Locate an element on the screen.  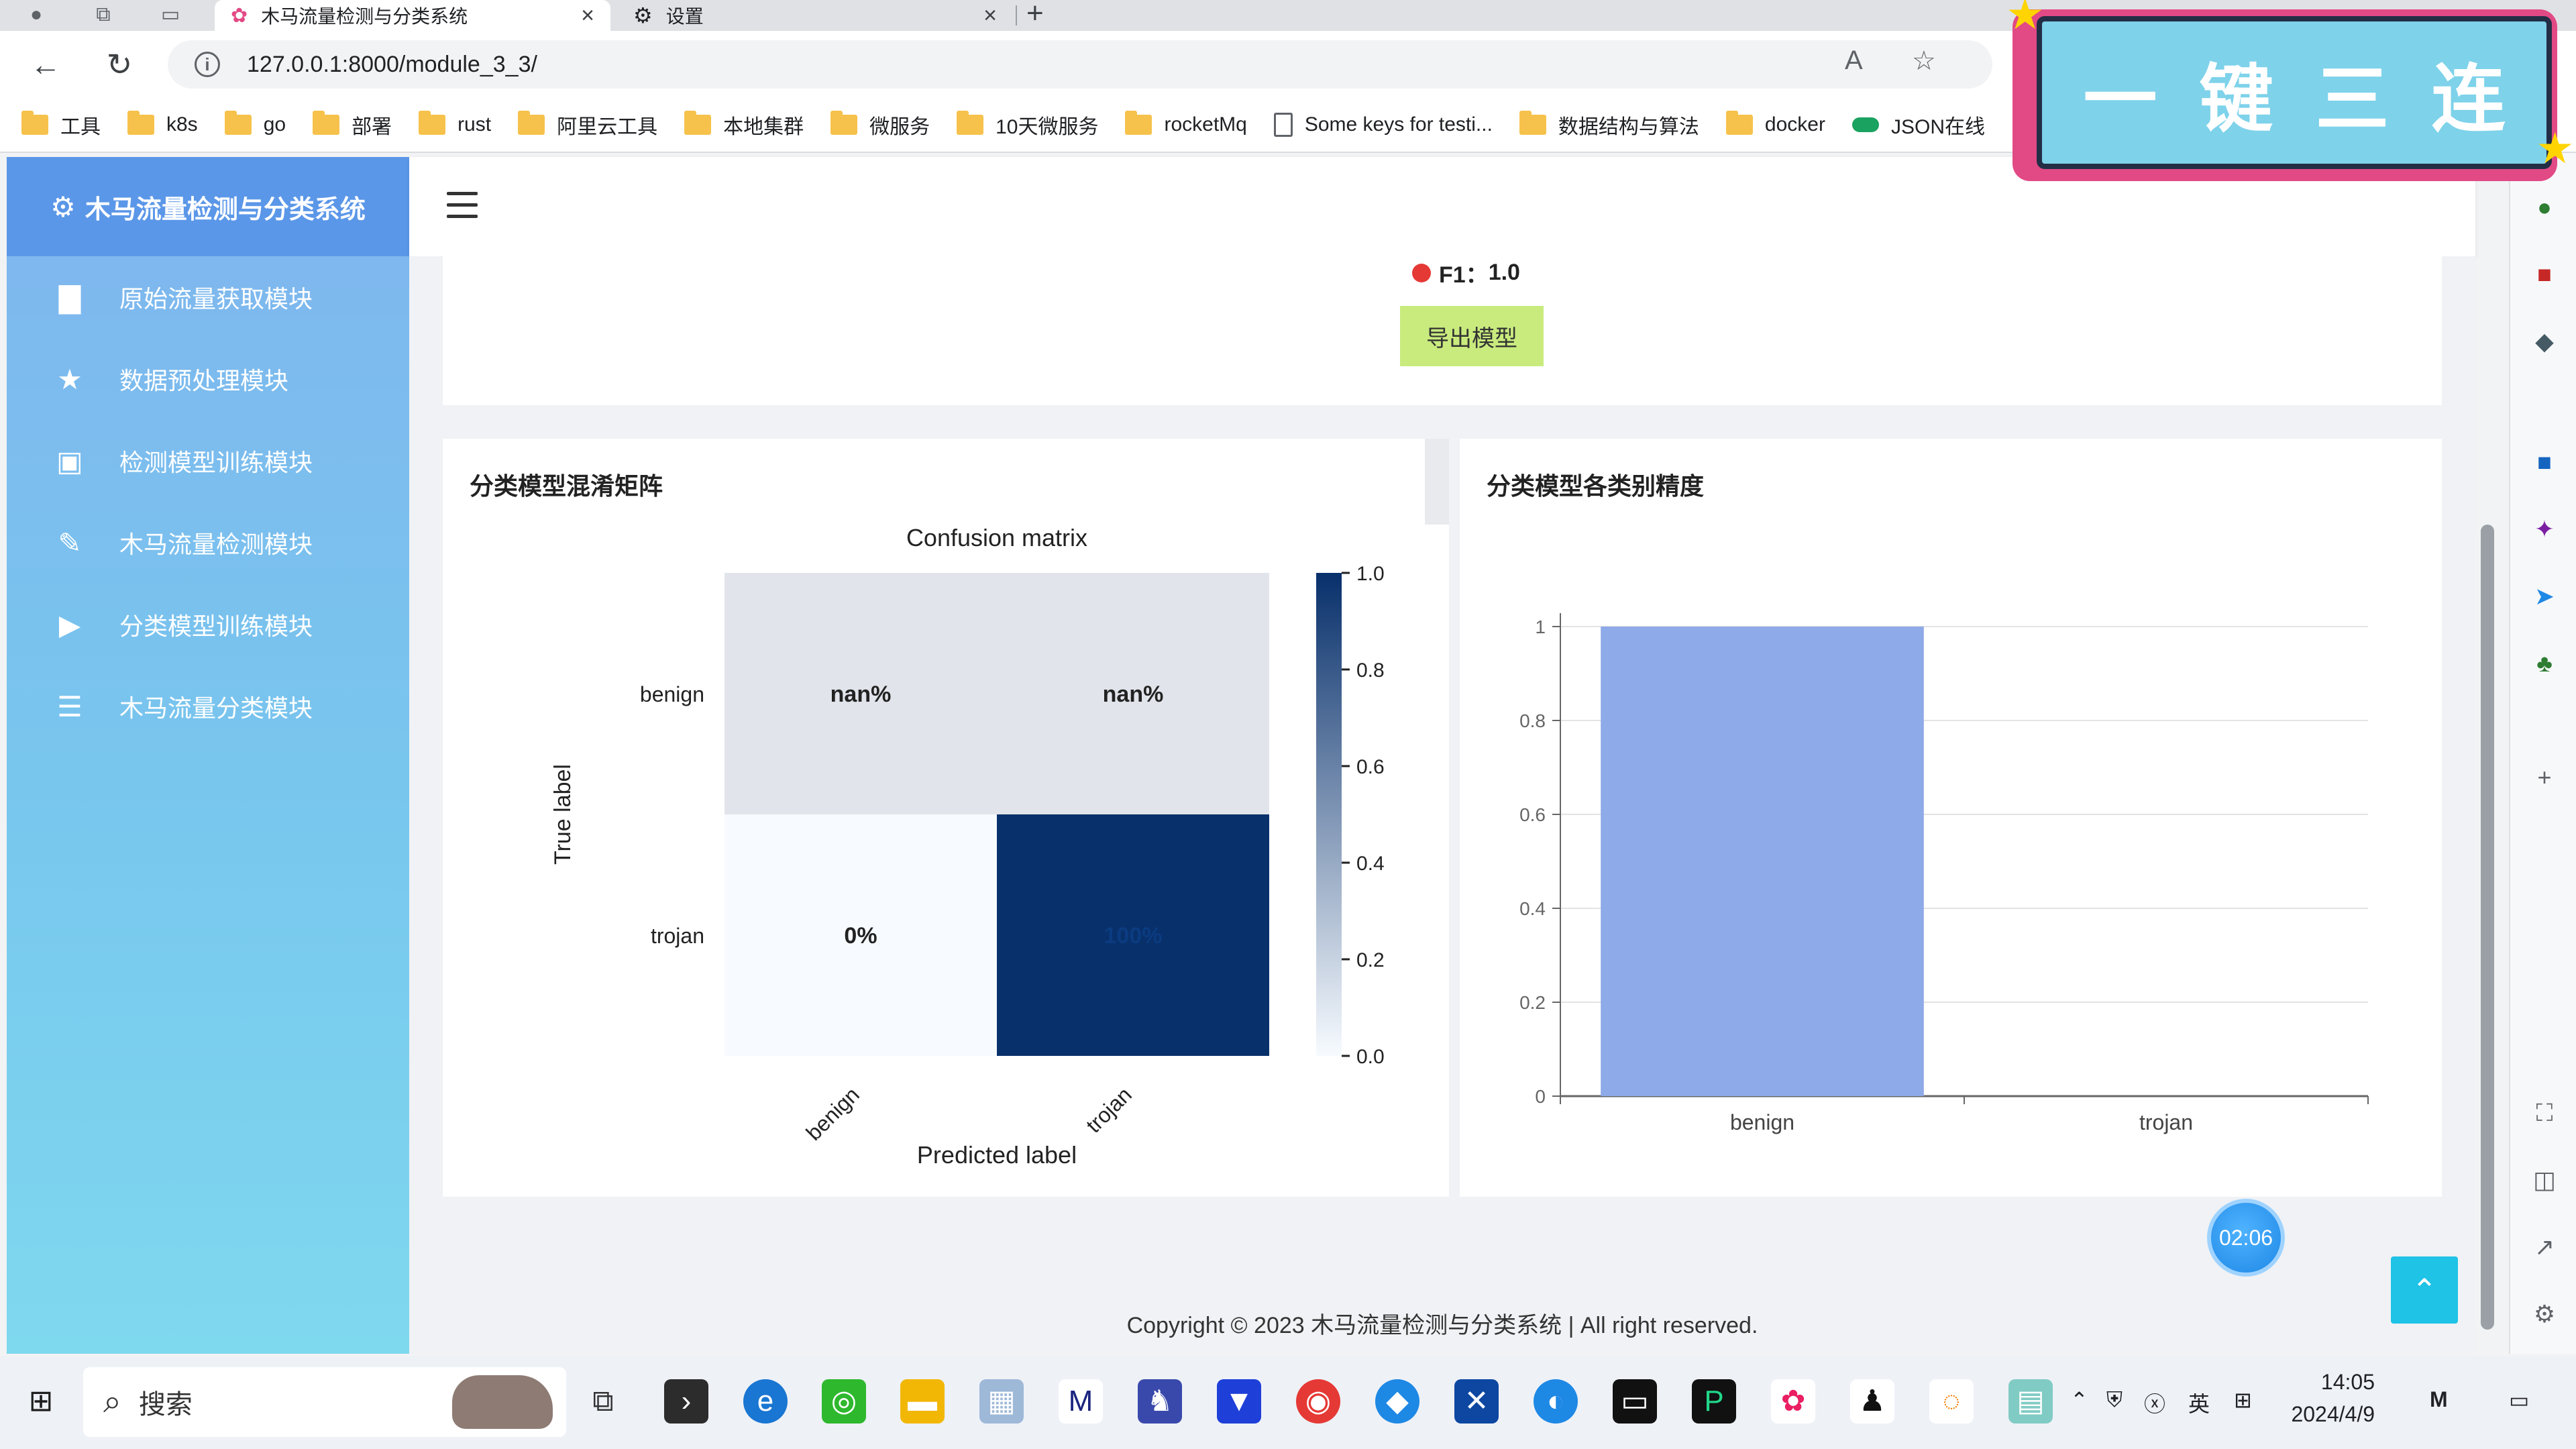
sidebar-item: ▣ 检测模型训练模块 is located at coordinates (208, 461).